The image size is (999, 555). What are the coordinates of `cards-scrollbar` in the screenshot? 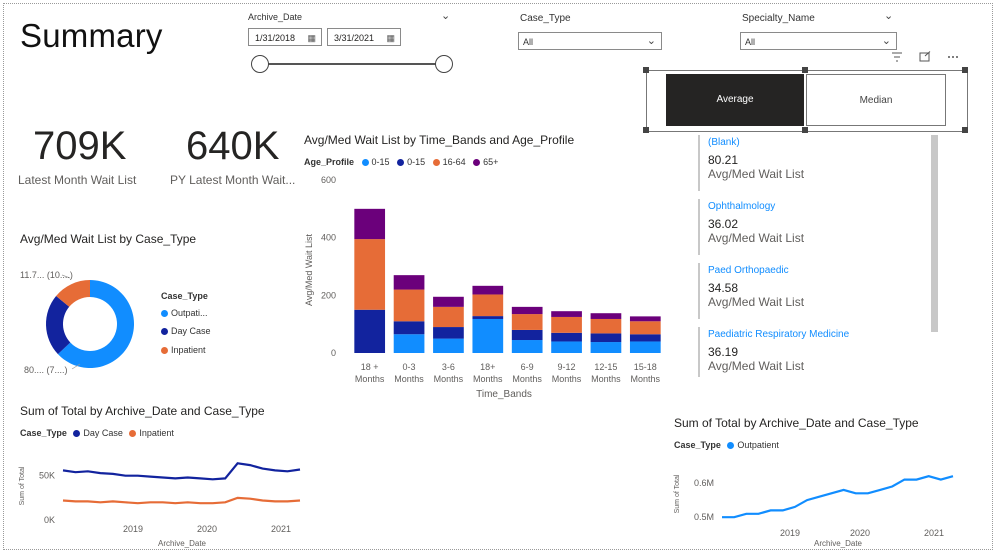 It's located at (934, 233).